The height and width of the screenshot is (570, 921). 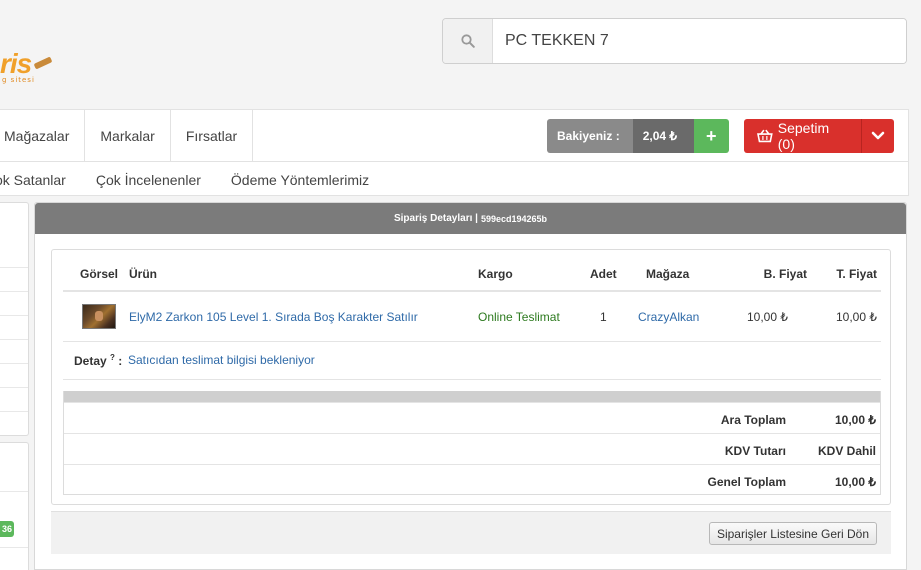 What do you see at coordinates (668, 274) in the screenshot?
I see `column-header-store: Mağaza` at bounding box center [668, 274].